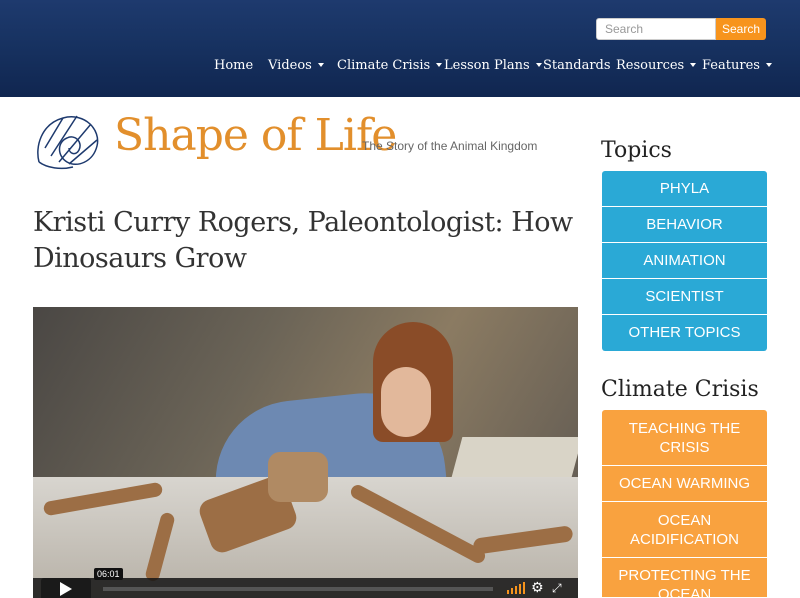 The width and height of the screenshot is (800, 598). I want to click on nav-climate-crisis: Climate Crisis, so click(390, 68).